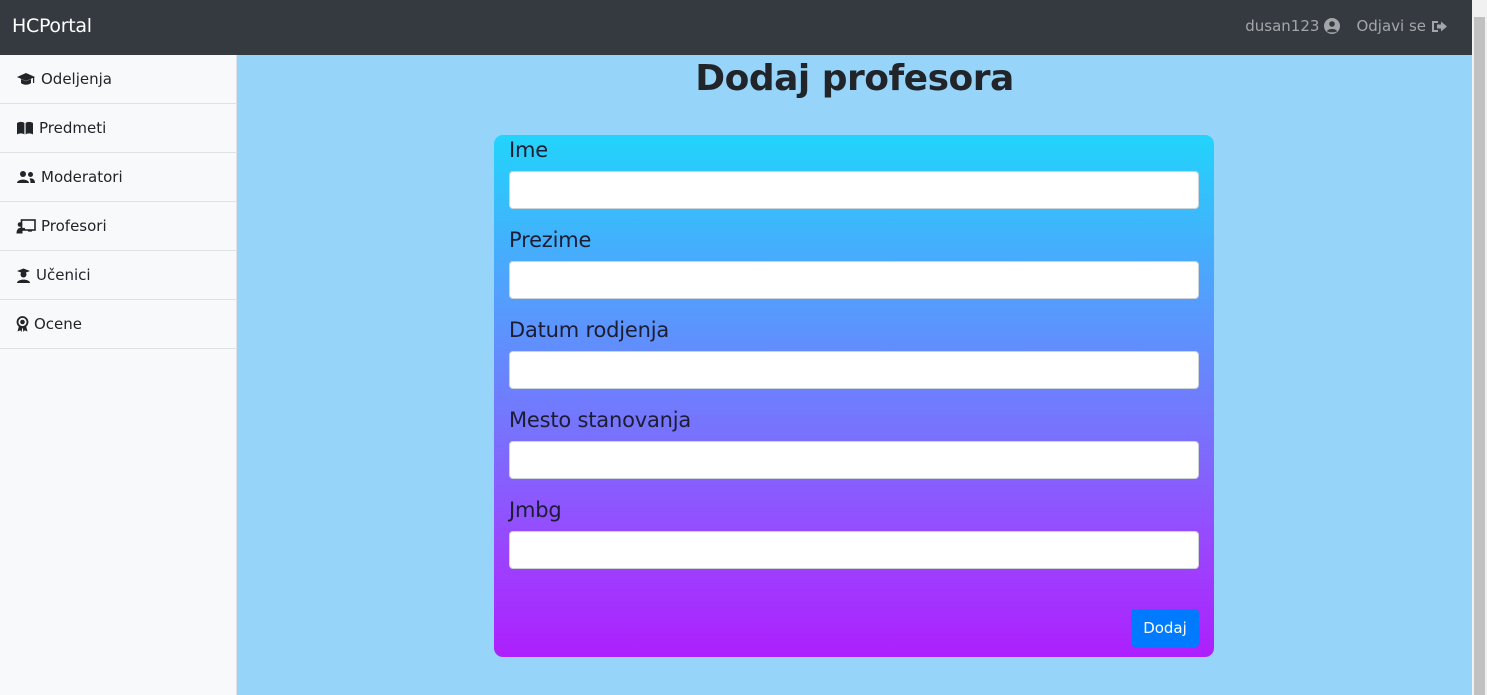 This screenshot has height=695, width=1487. What do you see at coordinates (52, 26) in the screenshot?
I see `brand-logo: HCPortal` at bounding box center [52, 26].